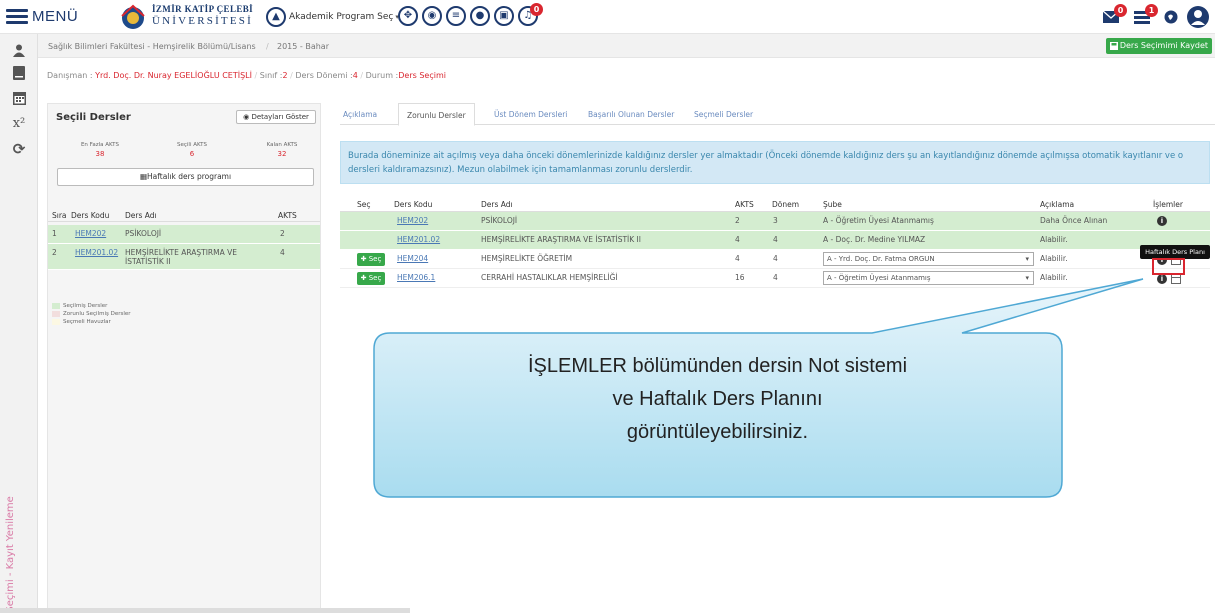  Describe the element at coordinates (205, 610) in the screenshot. I see `horizontal-scrollbar` at that location.